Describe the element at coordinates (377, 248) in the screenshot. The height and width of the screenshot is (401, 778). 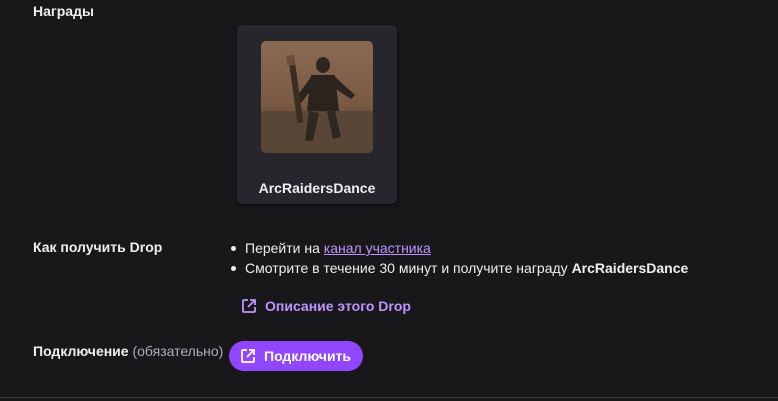
I see `participant-channel-link: канал участника` at that location.